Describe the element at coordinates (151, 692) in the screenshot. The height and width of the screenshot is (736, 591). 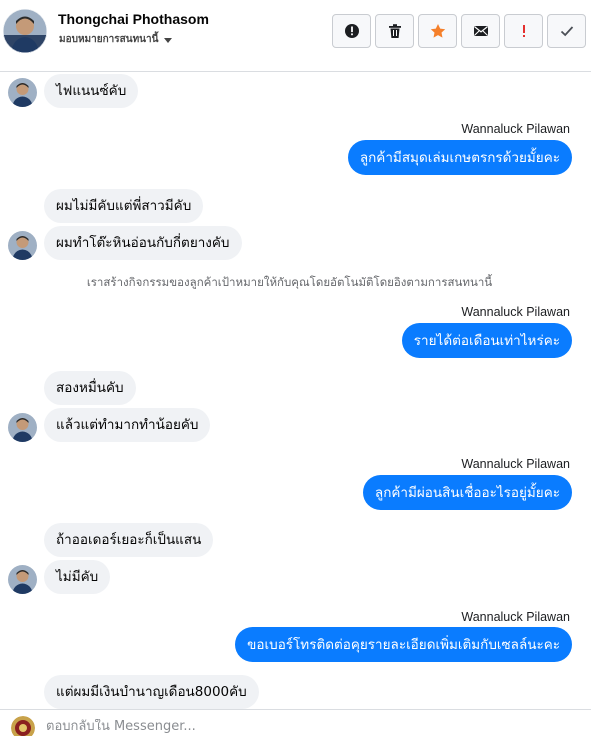
I see `incoming-message: แต่ผมมีเงินบำนาญเดือน8000คับ` at that location.